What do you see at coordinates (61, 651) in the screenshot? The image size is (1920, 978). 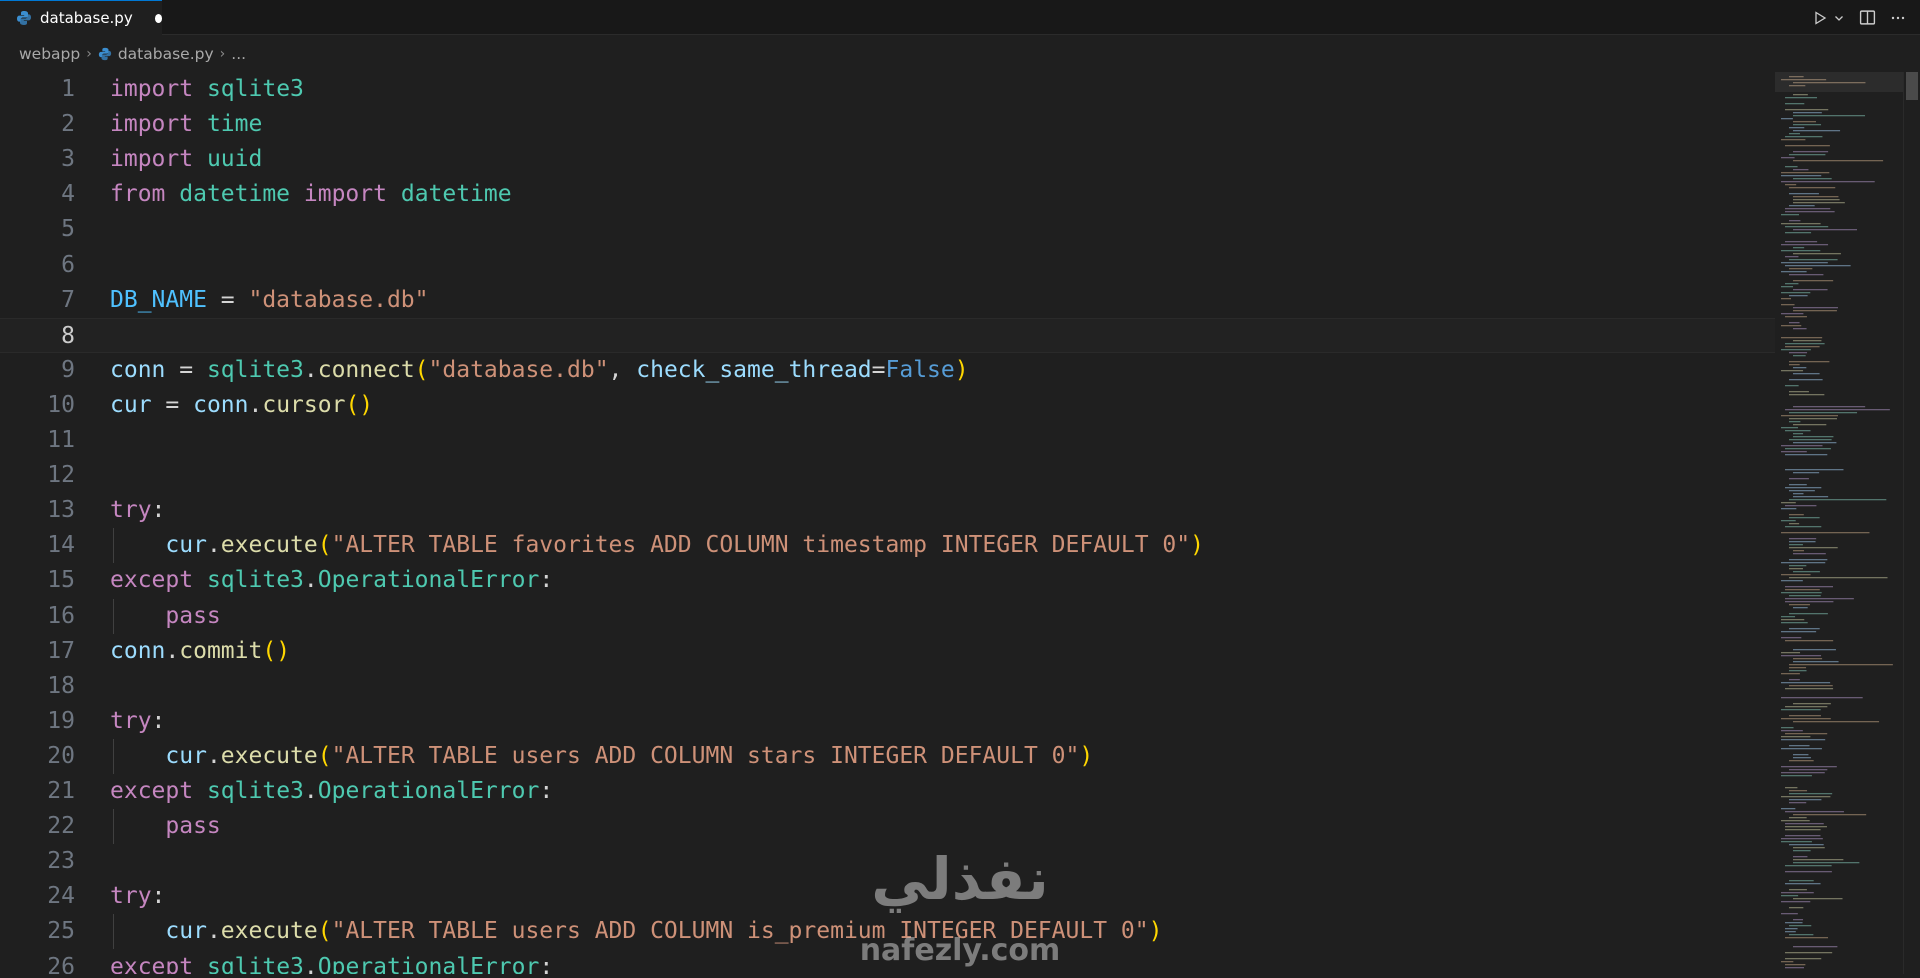 I see `line-number: 17` at bounding box center [61, 651].